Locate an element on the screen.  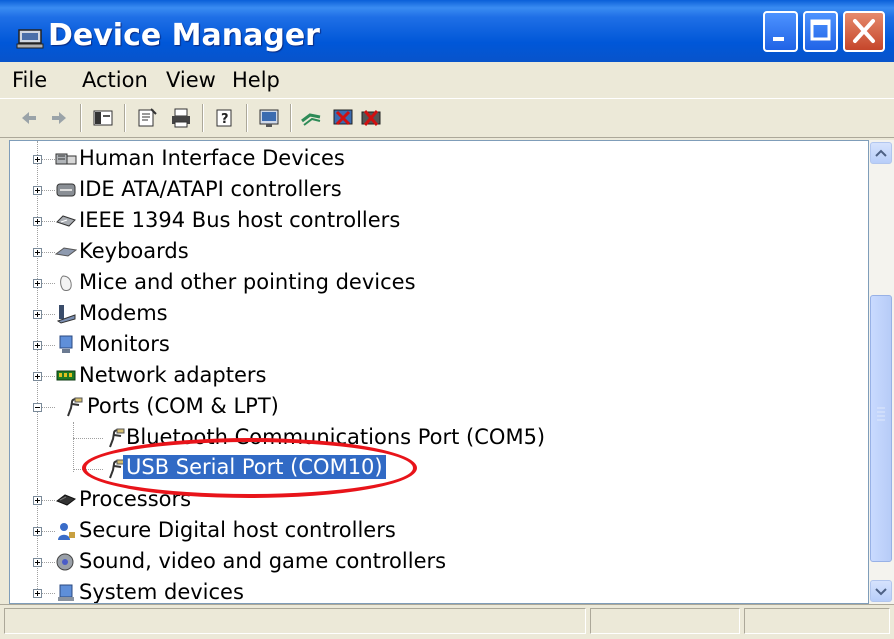
update-driver-icon is located at coordinates (311, 118).